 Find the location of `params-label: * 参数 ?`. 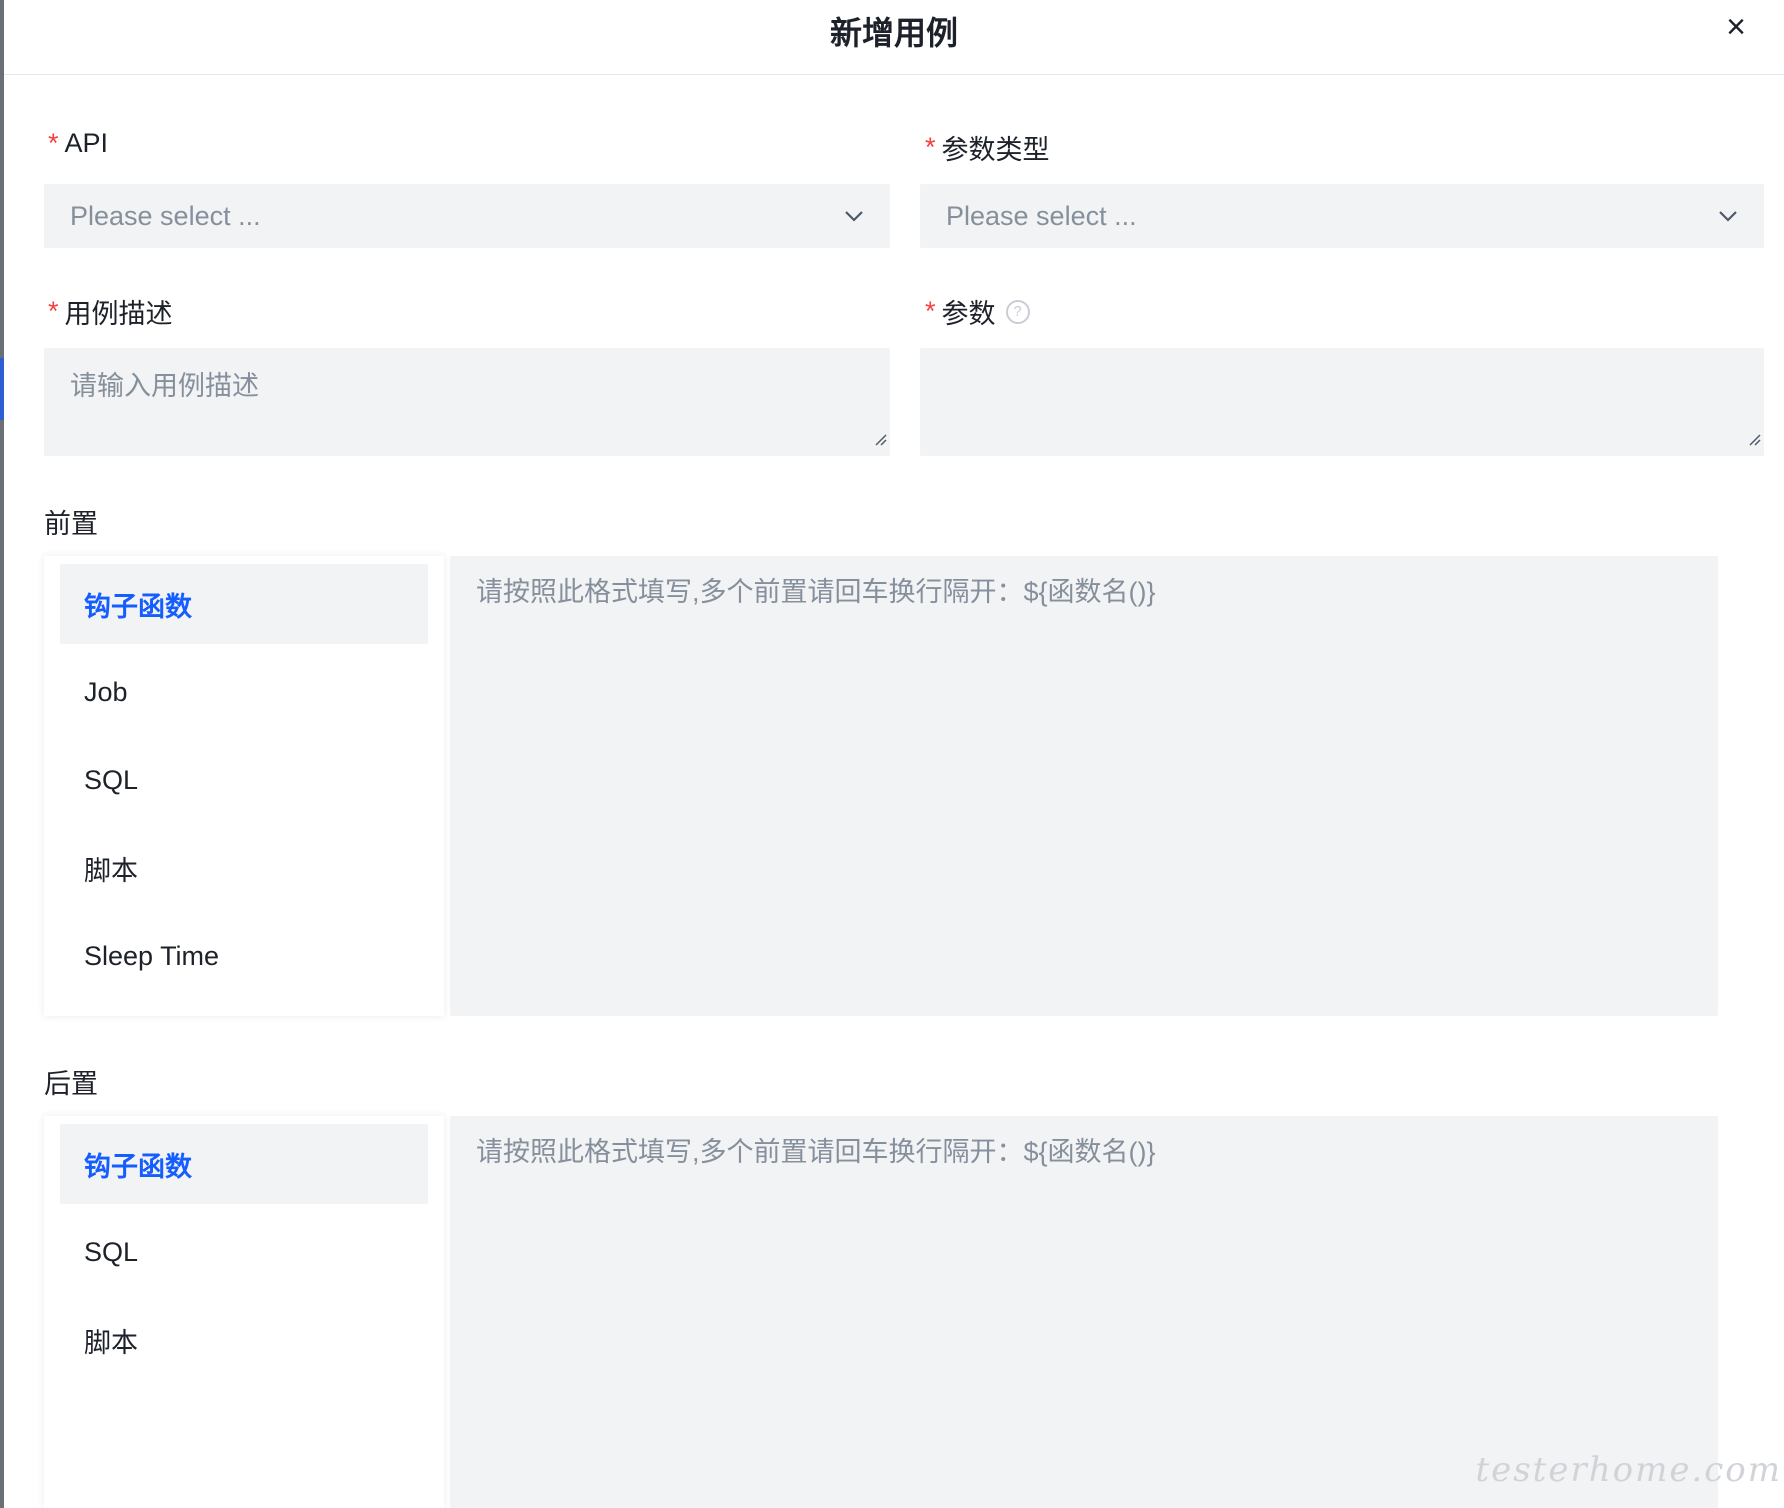

params-label: * 参数 ? is located at coordinates (977, 311).